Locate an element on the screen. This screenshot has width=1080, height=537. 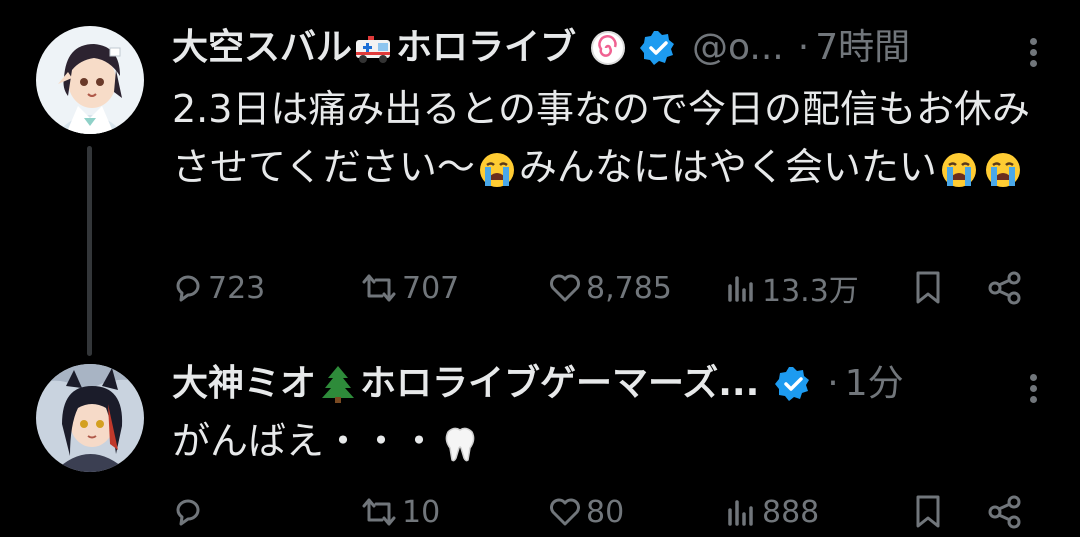
retweet-button: 10 is located at coordinates (400, 512).